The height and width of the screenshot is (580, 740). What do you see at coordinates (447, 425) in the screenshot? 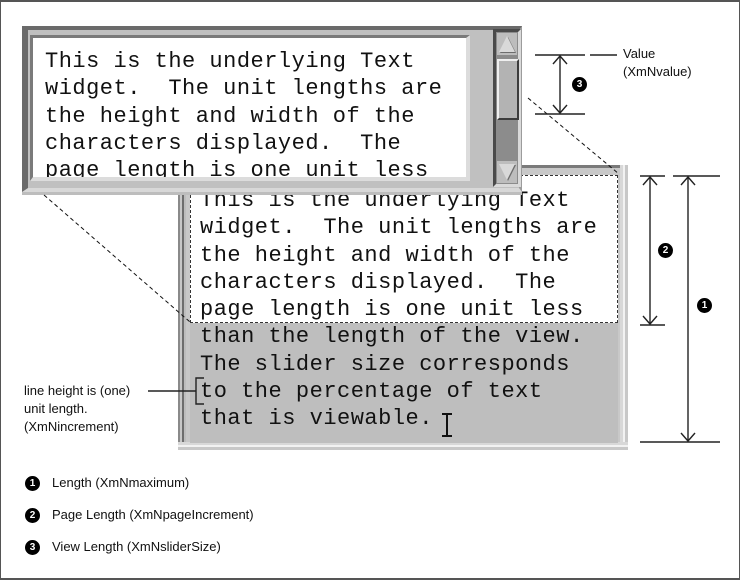
I see `i-beam-cursor-icon` at bounding box center [447, 425].